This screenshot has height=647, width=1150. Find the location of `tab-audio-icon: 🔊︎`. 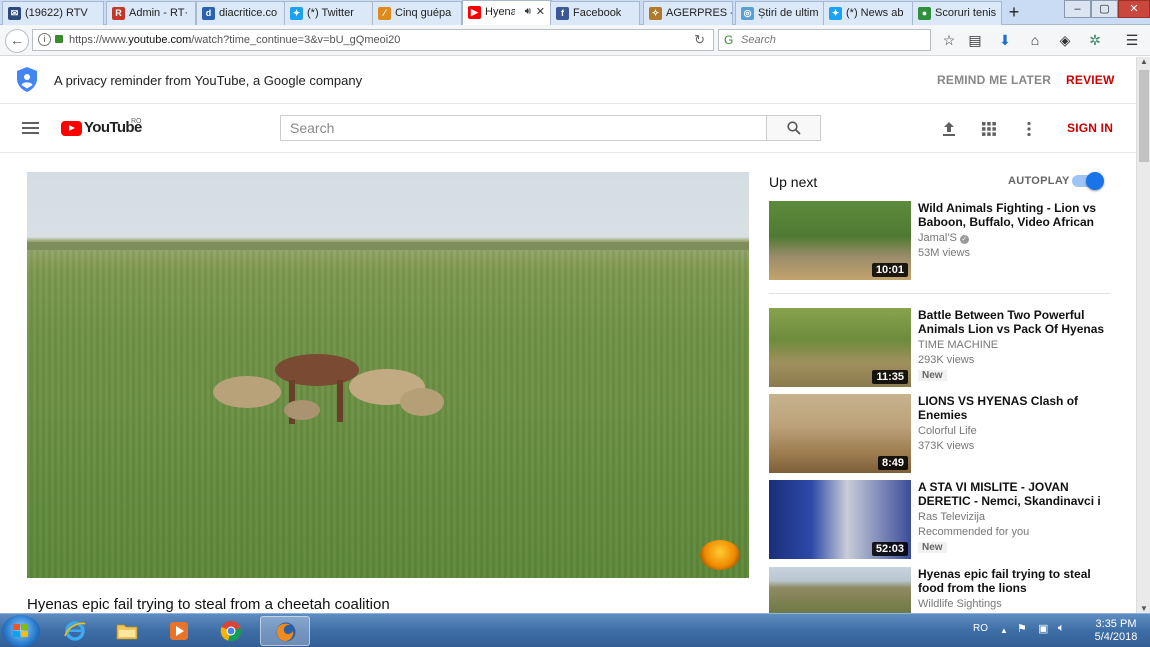

tab-audio-icon: 🔊︎ is located at coordinates (528, 12).